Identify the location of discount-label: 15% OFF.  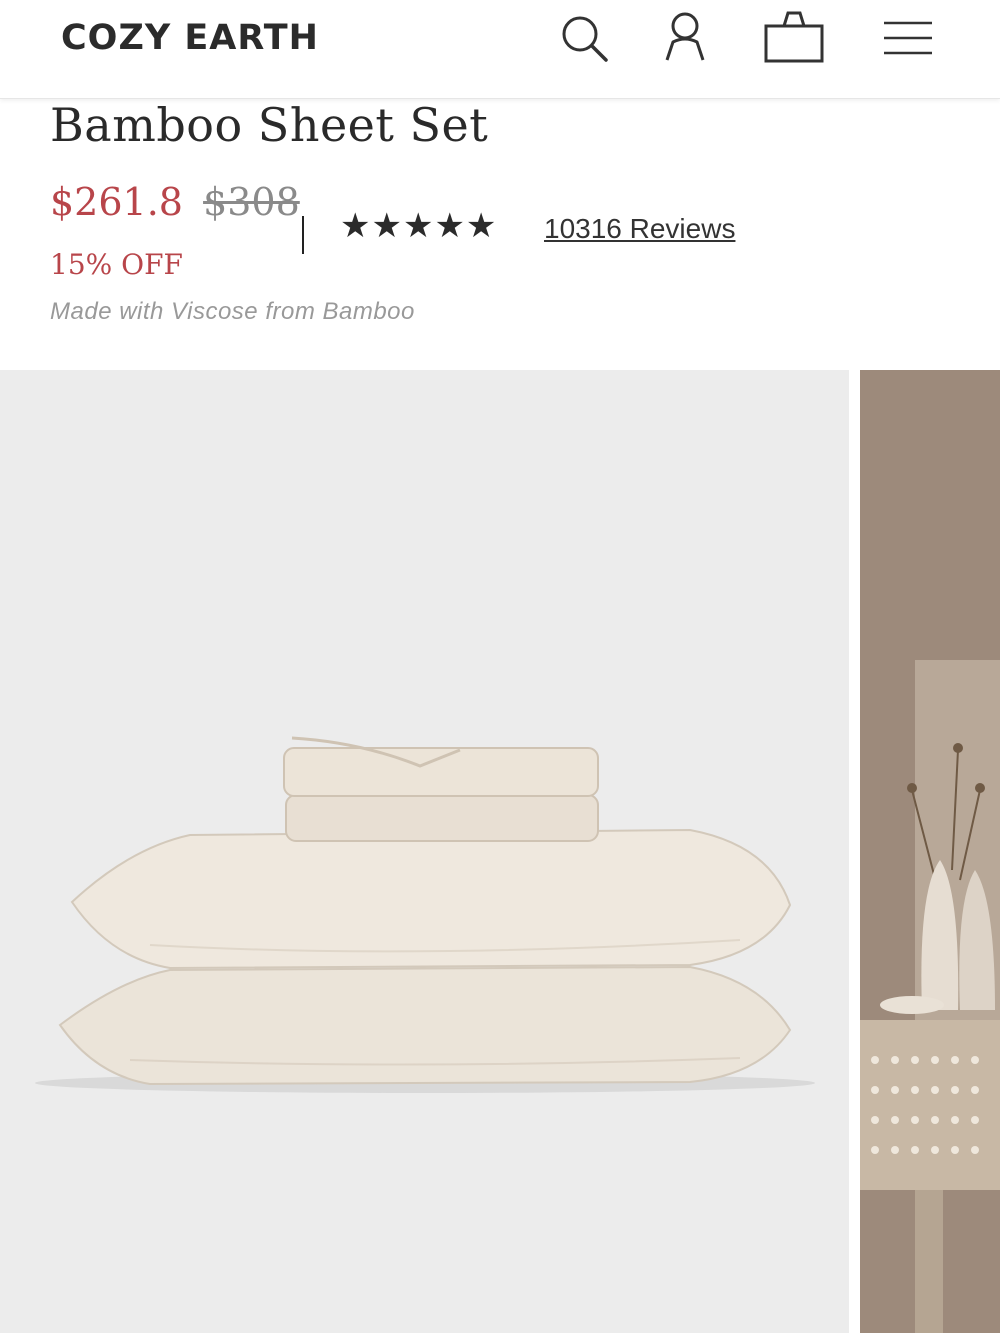
(116, 264).